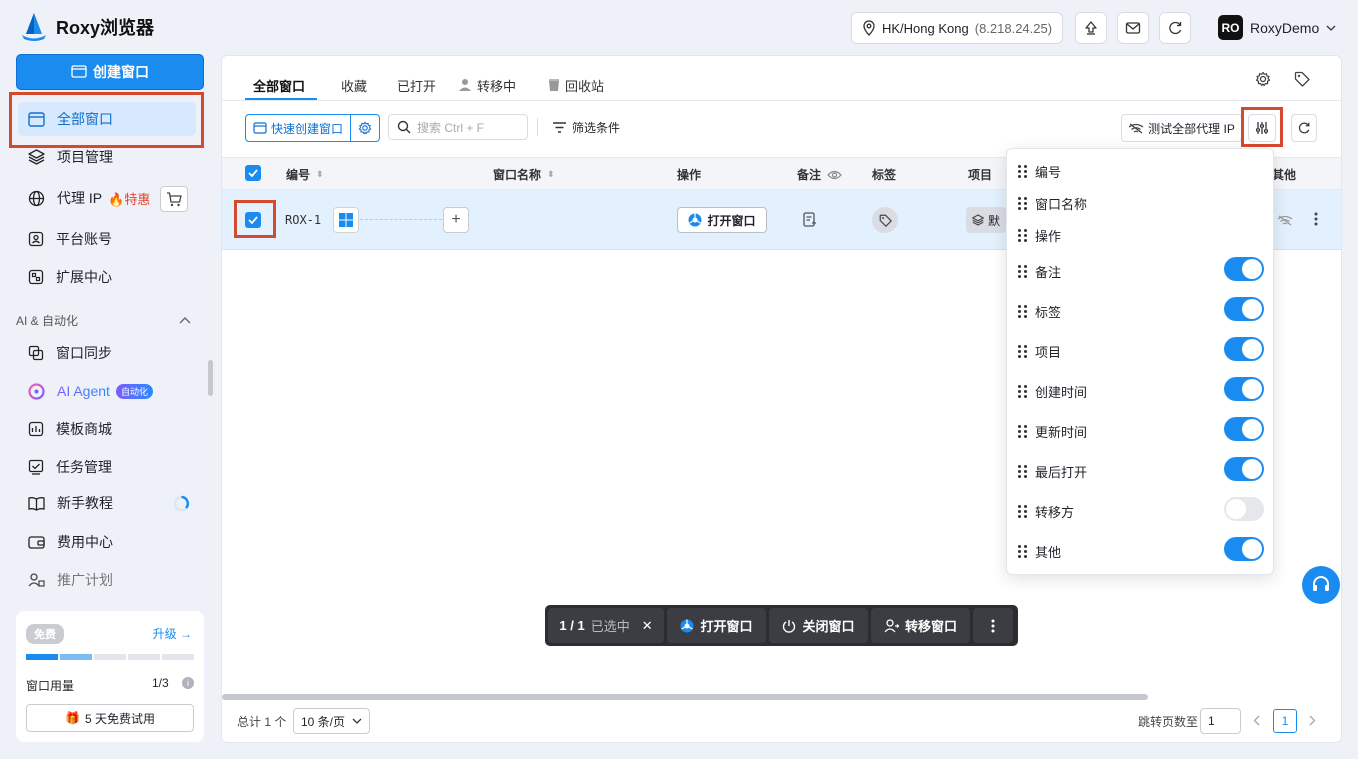 This screenshot has height=759, width=1358. I want to click on sidebar-item-template-store: 模板商城, so click(107, 429).